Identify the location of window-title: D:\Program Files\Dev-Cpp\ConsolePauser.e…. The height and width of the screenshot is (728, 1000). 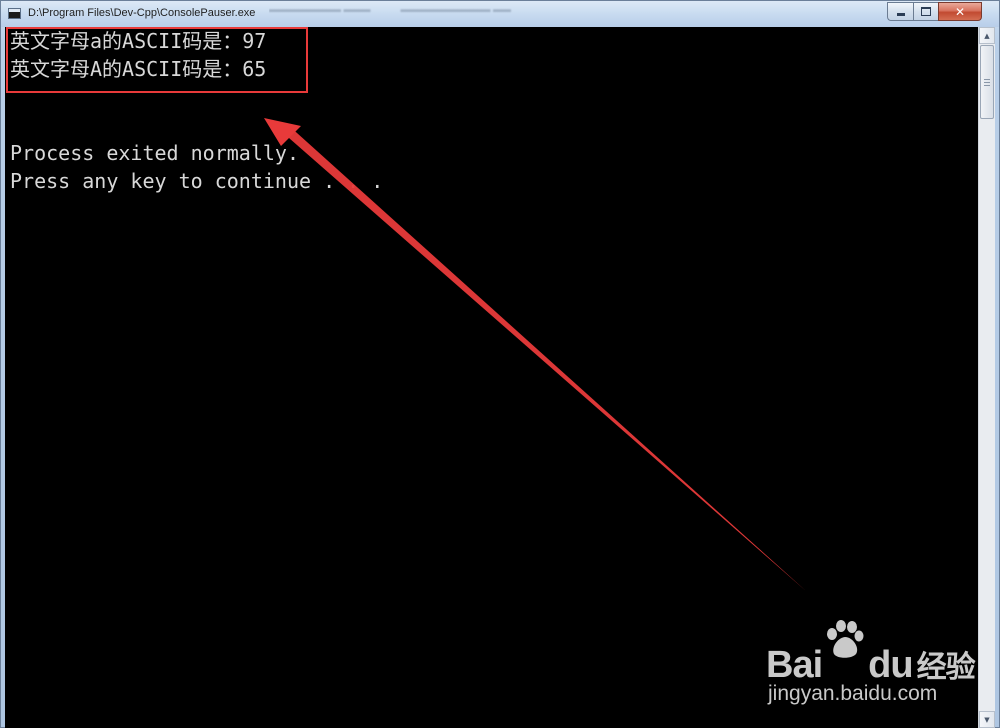
(142, 13).